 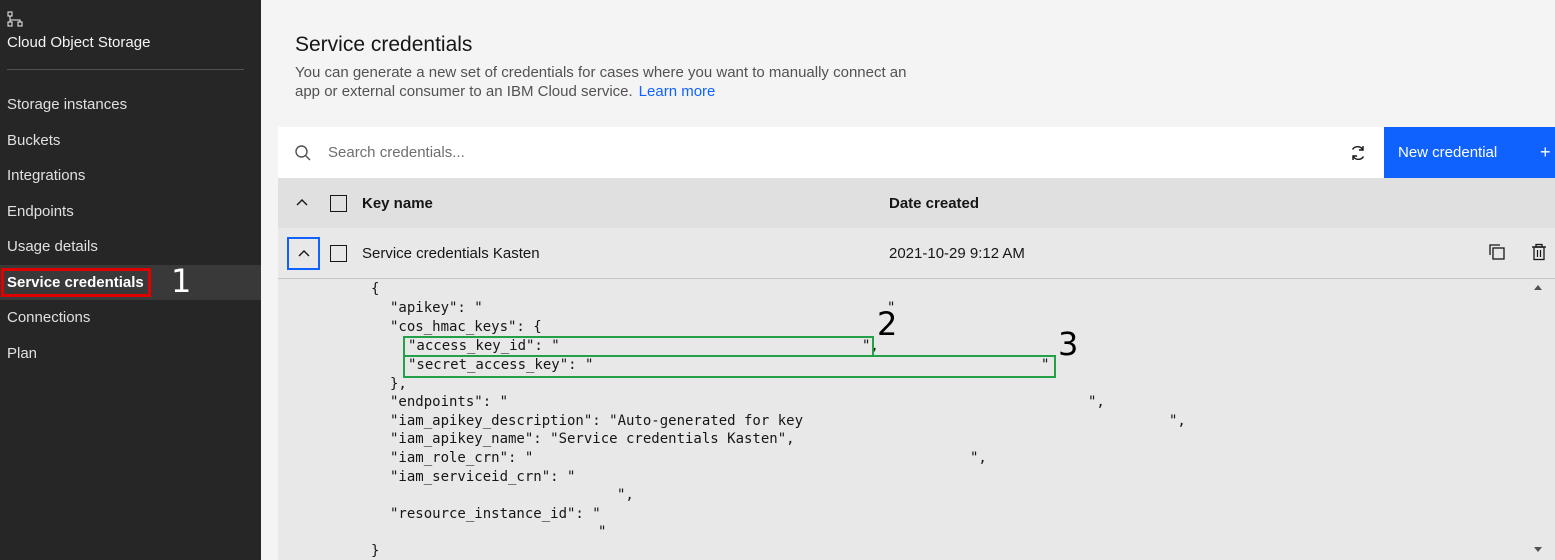 I want to click on plus-icon: +, so click(x=1545, y=152).